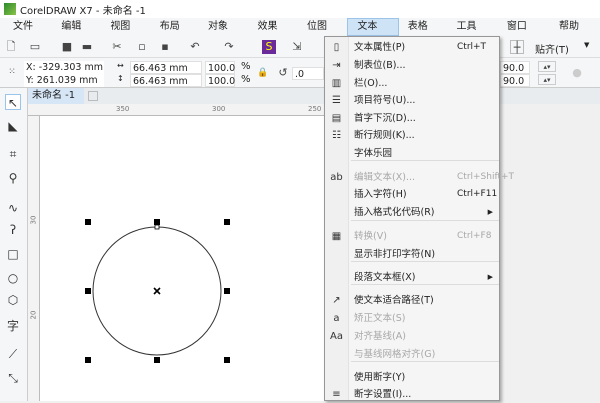 The image size is (600, 403). What do you see at coordinates (524, 34) in the screenshot?
I see `menu-10: 窗口(W)` at bounding box center [524, 34].